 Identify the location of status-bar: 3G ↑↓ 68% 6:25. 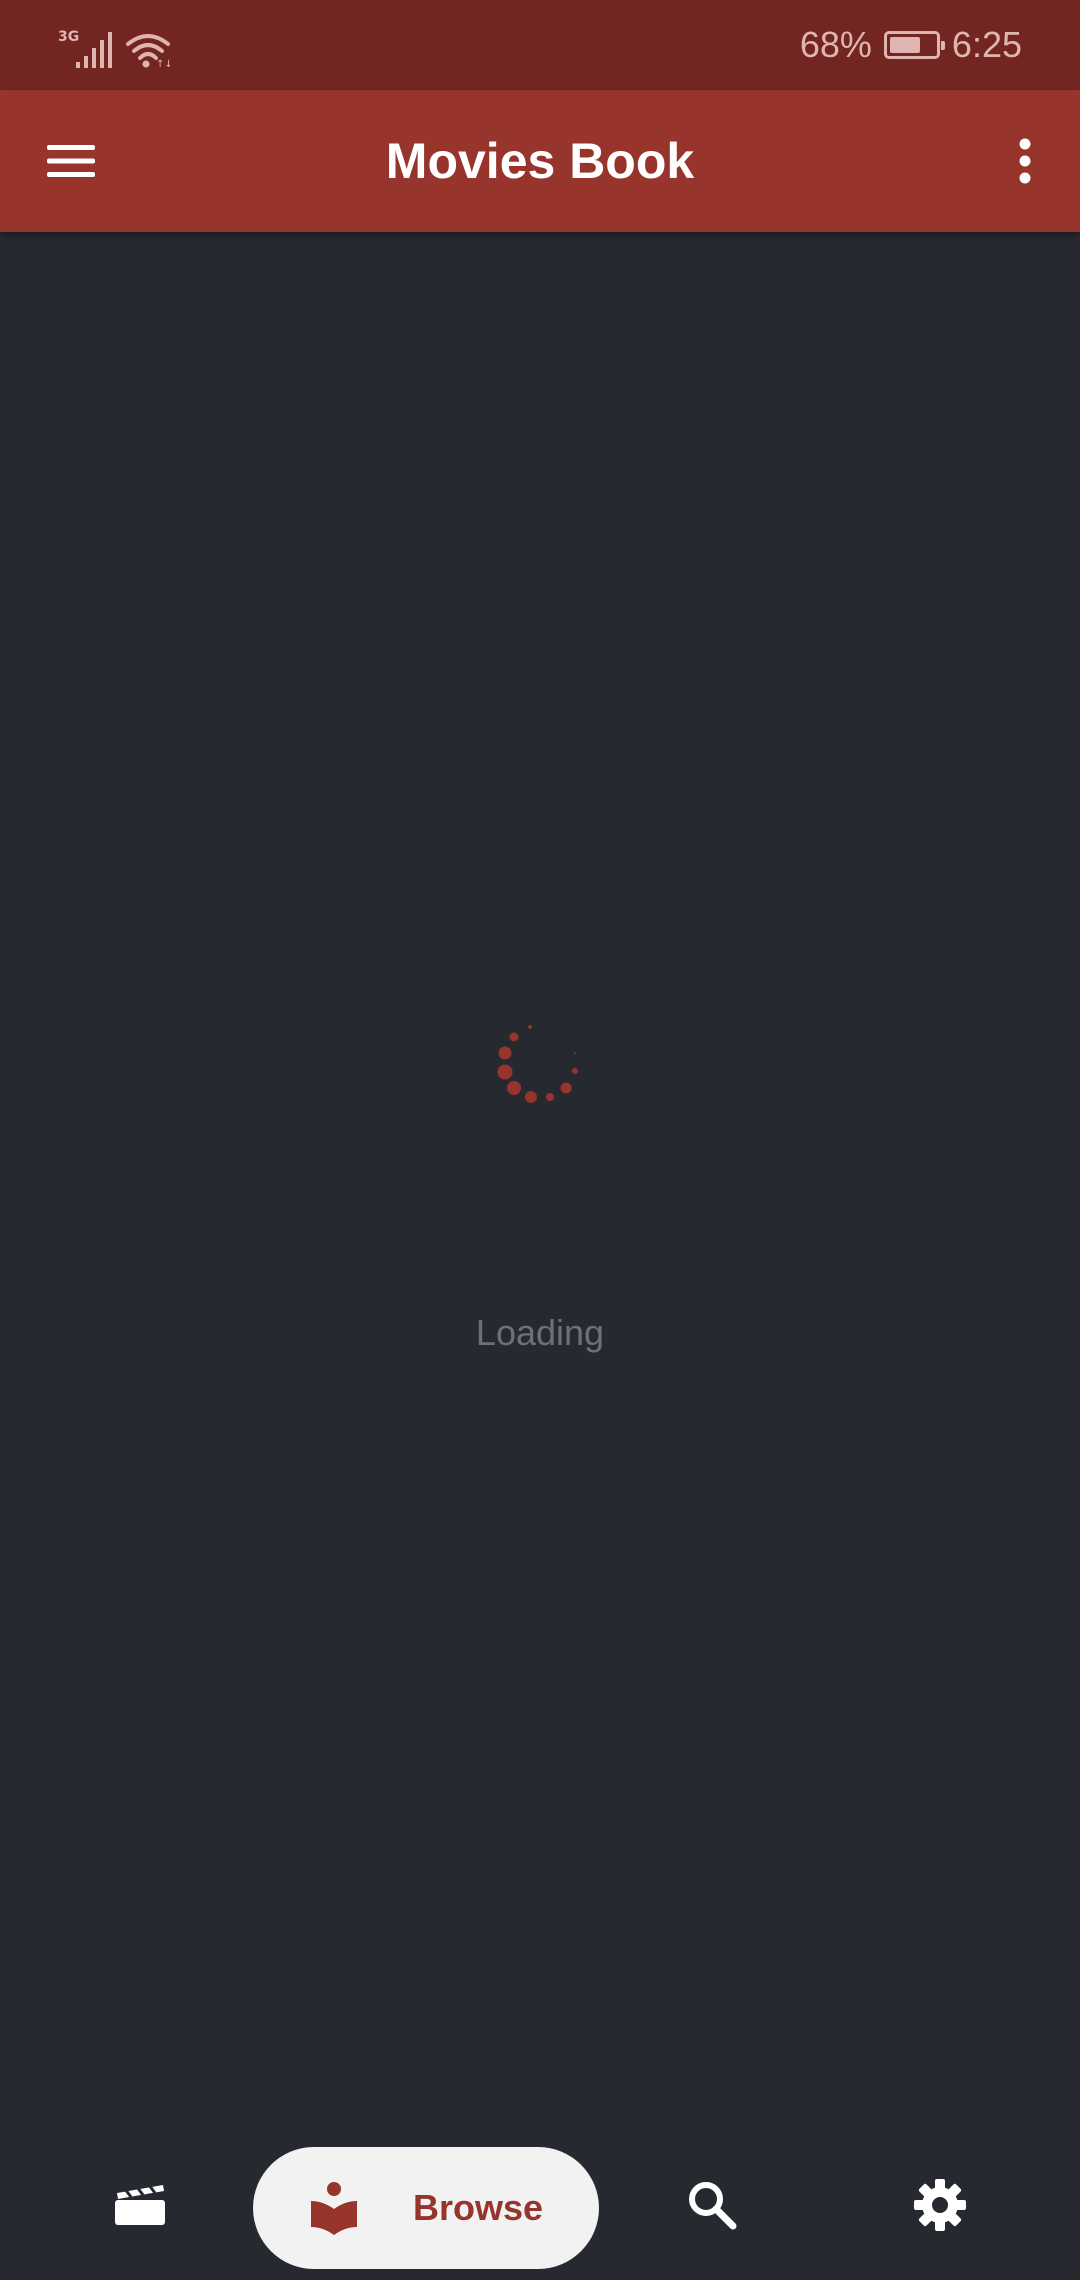
(540, 45).